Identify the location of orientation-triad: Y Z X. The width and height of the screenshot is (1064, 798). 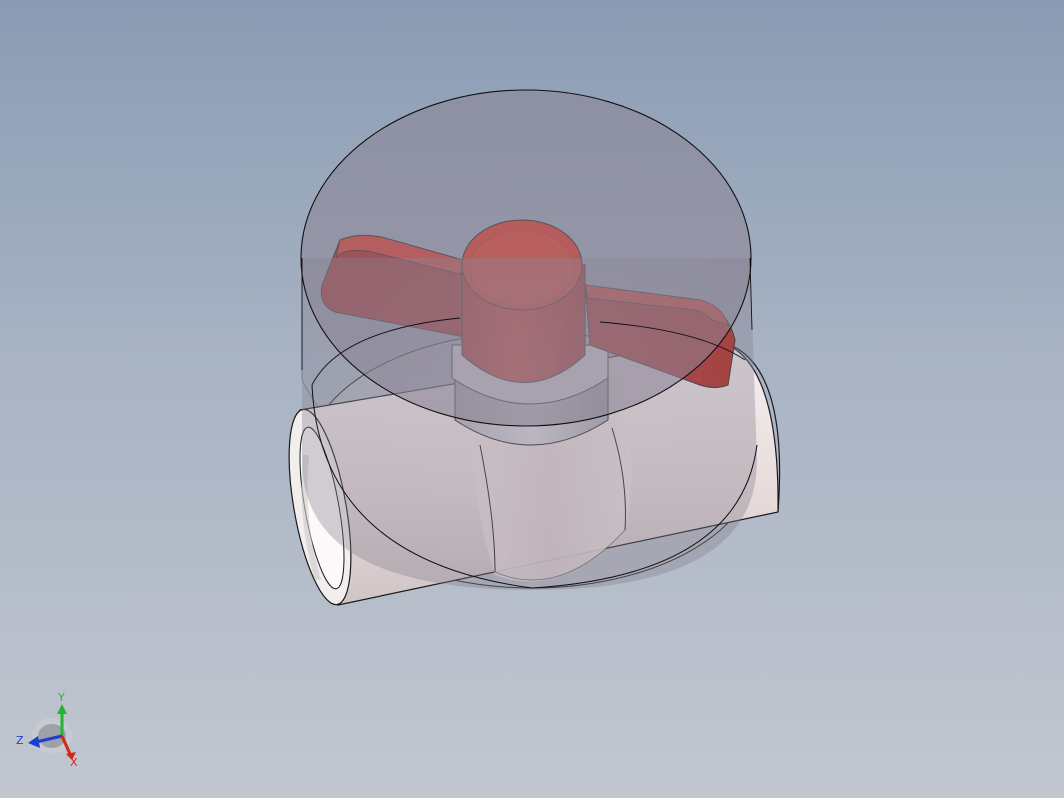
(50, 728).